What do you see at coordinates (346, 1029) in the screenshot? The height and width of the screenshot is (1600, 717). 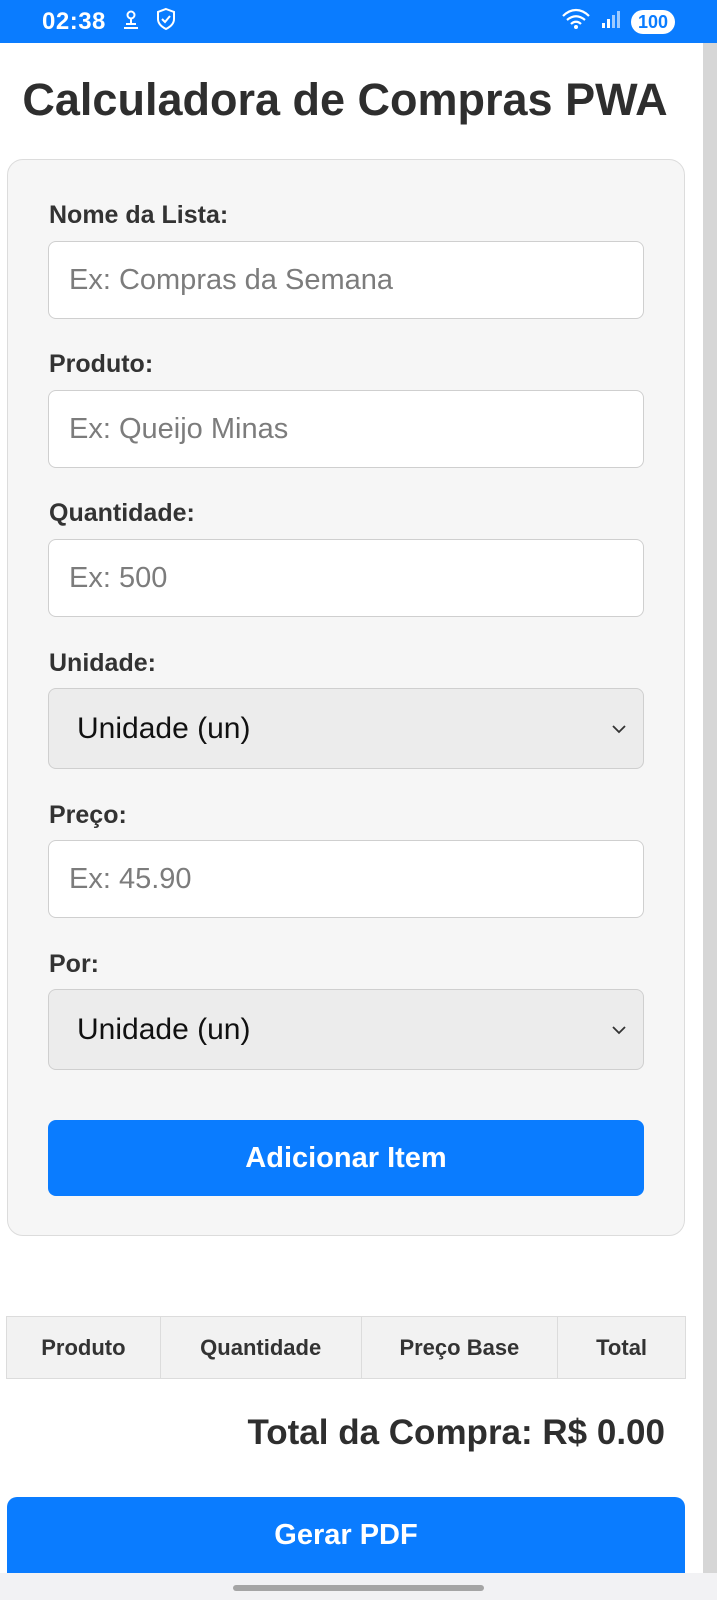 I see `per-select: Unidade (un)` at bounding box center [346, 1029].